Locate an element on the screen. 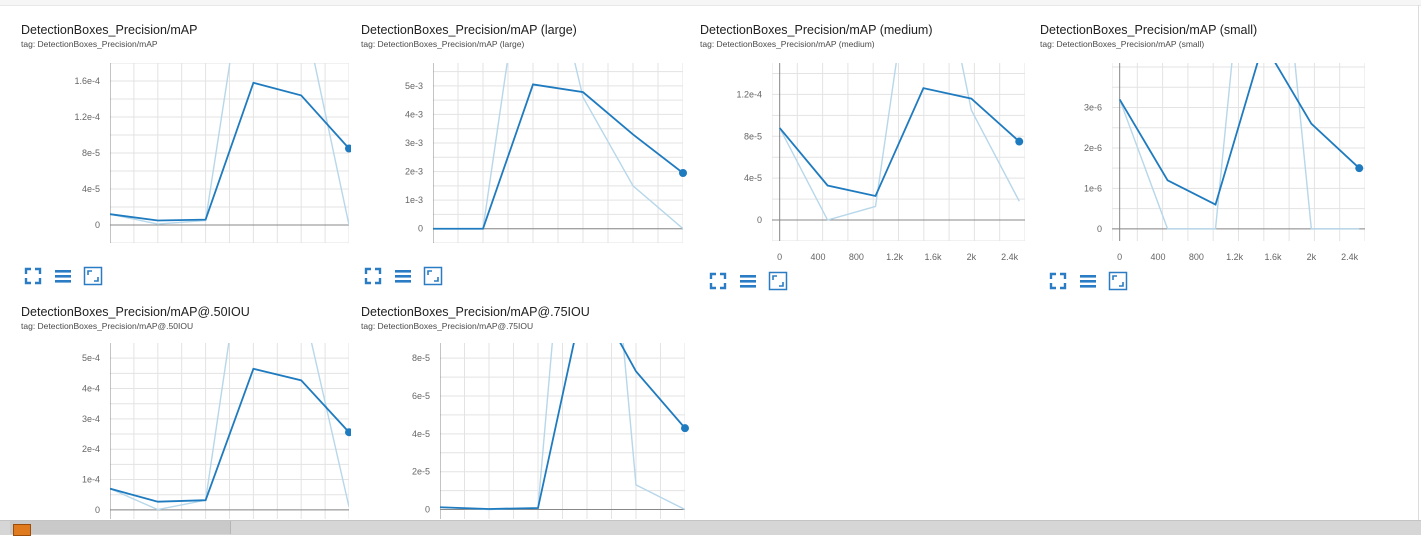 The width and height of the screenshot is (1421, 536). y-tick-label: 4e-4 is located at coordinates (91, 389).